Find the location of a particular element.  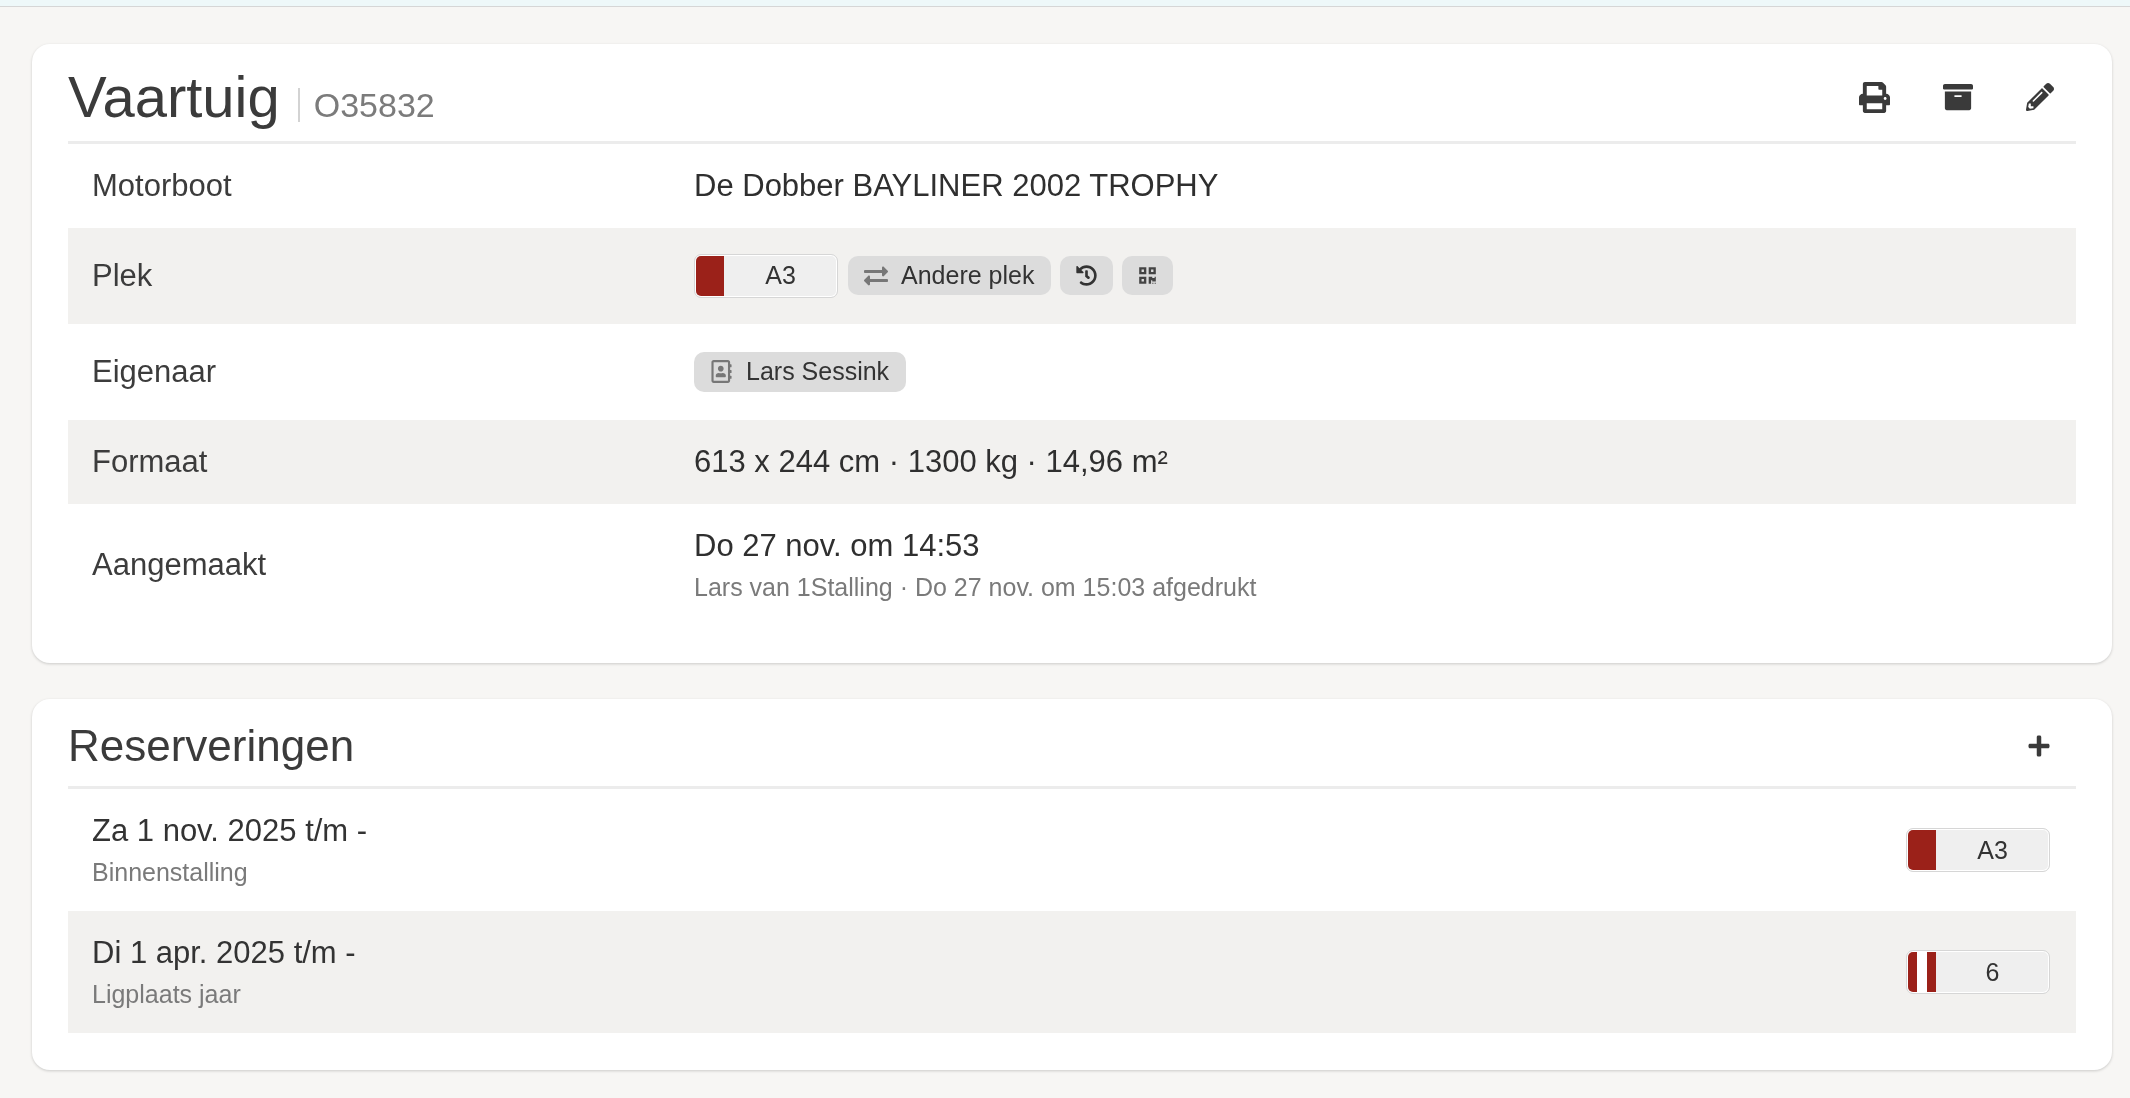

history-icon is located at coordinates (1087, 276).